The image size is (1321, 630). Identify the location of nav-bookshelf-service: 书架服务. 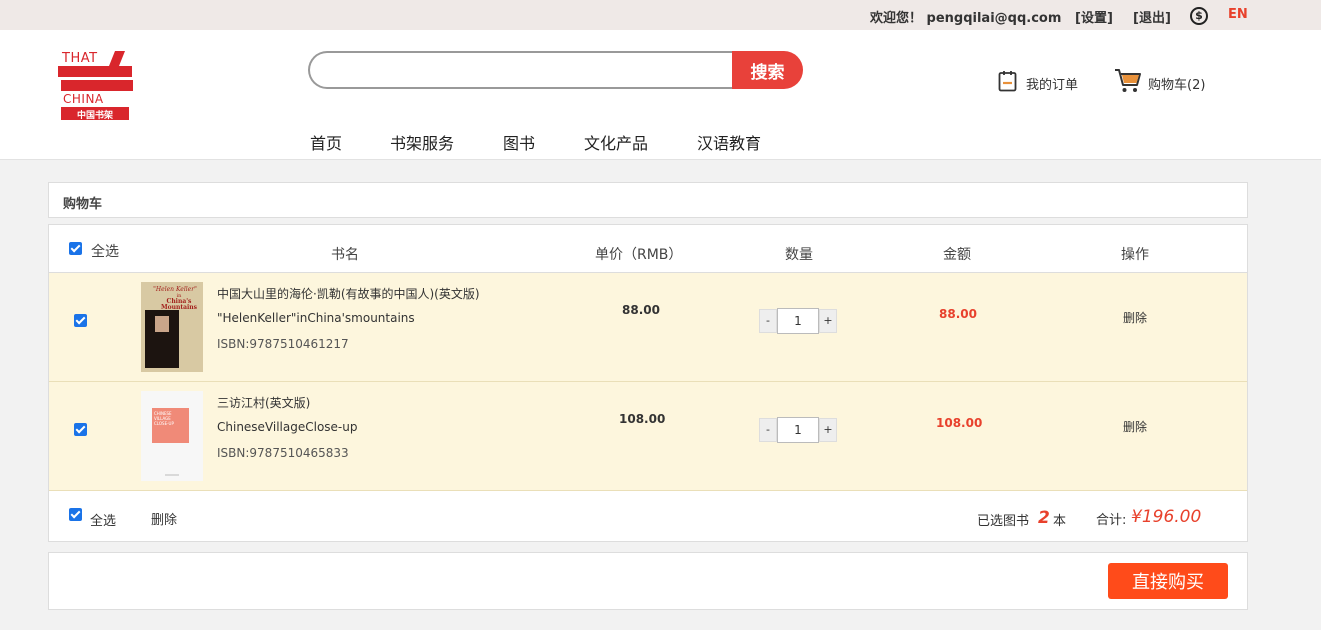
(422, 142).